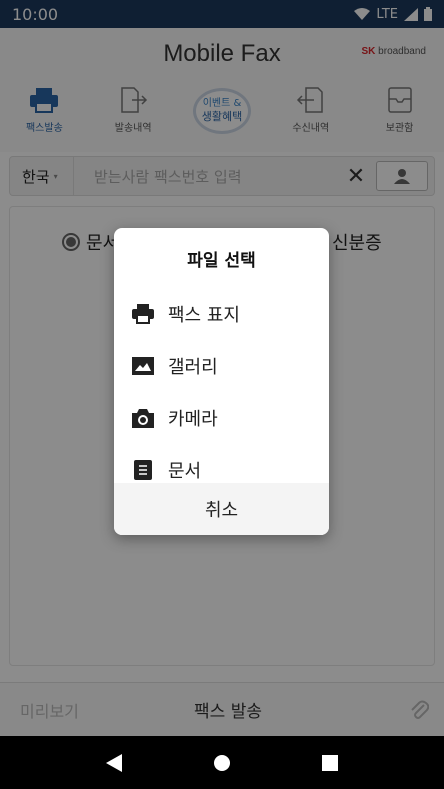  I want to click on option-camera: 카메라, so click(221, 418).